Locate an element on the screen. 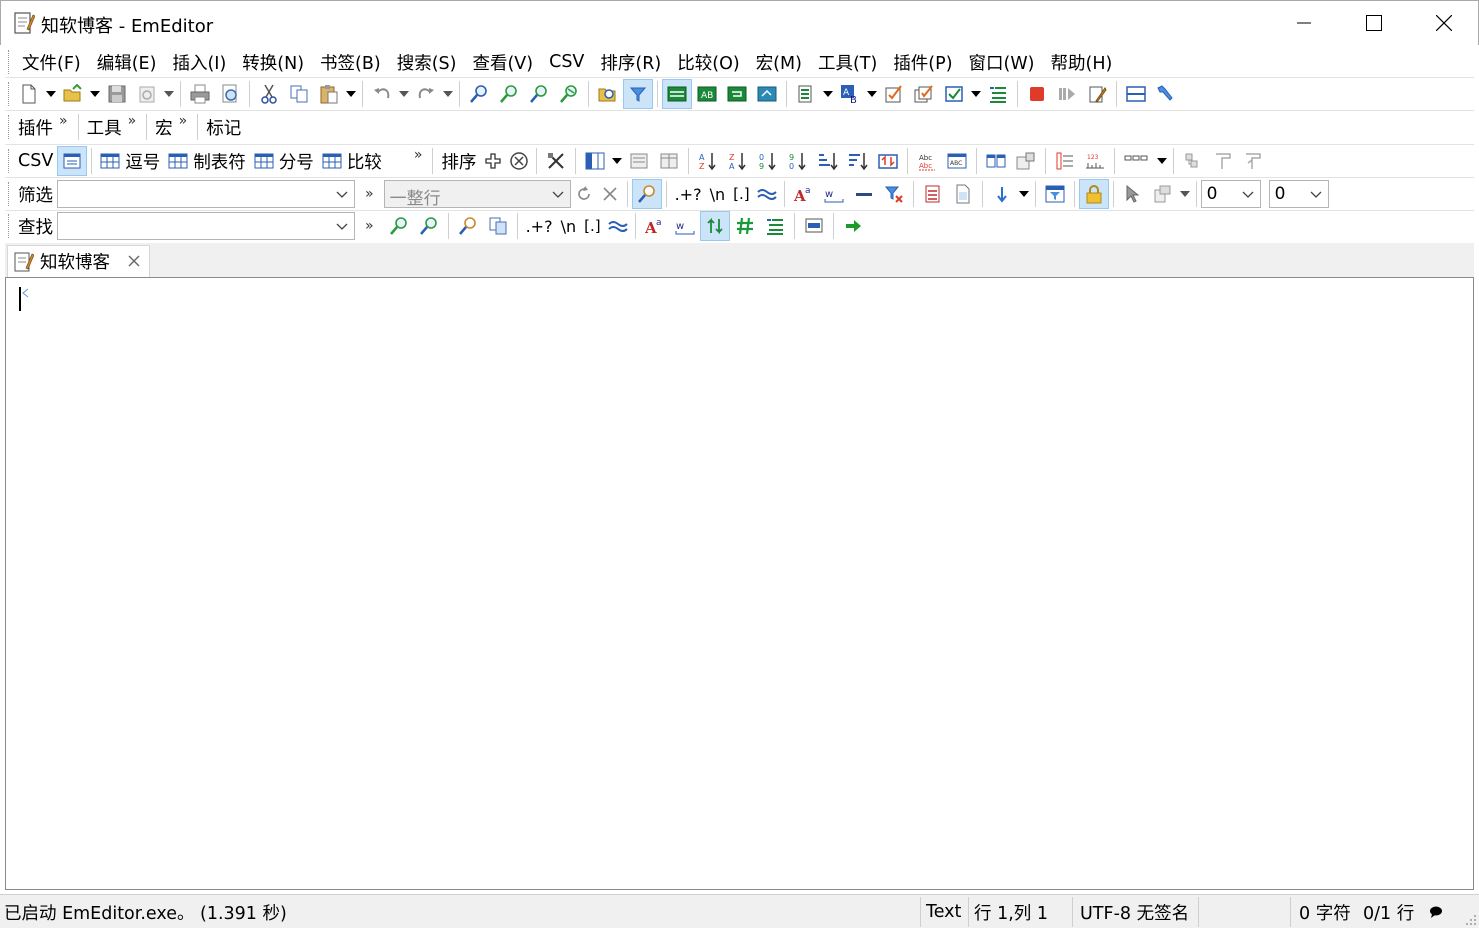 The image size is (1479, 928). stop-macro-button is located at coordinates (1037, 94).